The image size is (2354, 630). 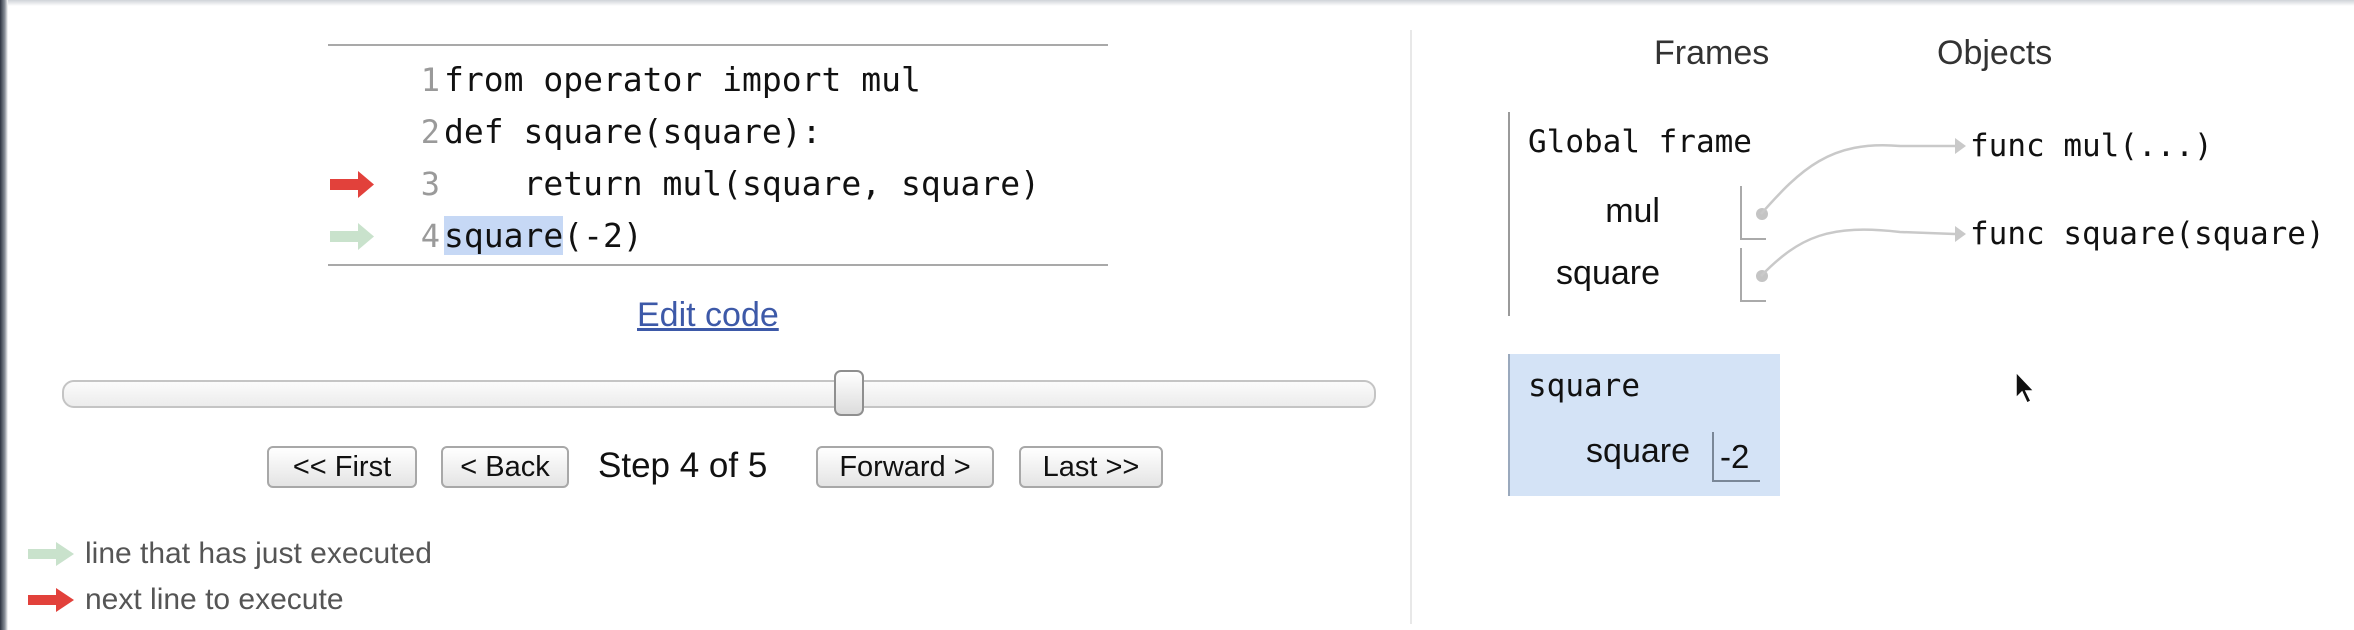 What do you see at coordinates (1584, 386) in the screenshot?
I see `frame-title: square` at bounding box center [1584, 386].